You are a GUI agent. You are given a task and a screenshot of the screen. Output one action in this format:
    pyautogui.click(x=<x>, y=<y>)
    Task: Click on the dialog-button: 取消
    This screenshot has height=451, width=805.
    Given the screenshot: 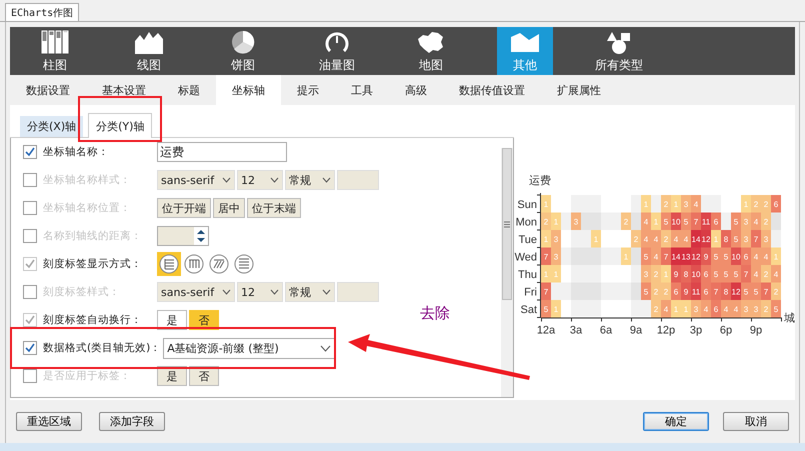 What is the action you would take?
    pyautogui.click(x=756, y=421)
    